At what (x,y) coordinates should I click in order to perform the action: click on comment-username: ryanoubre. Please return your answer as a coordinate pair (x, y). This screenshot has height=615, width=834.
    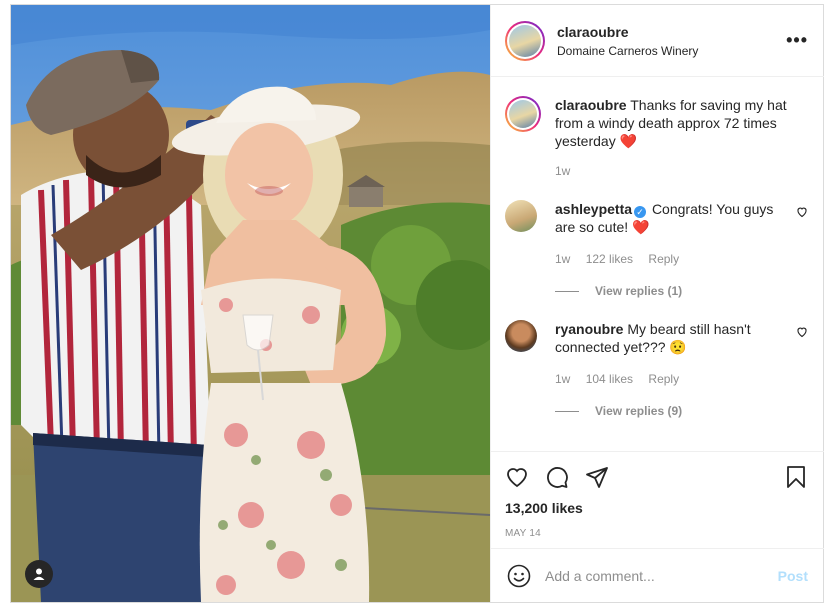
    Looking at the image, I should click on (589, 329).